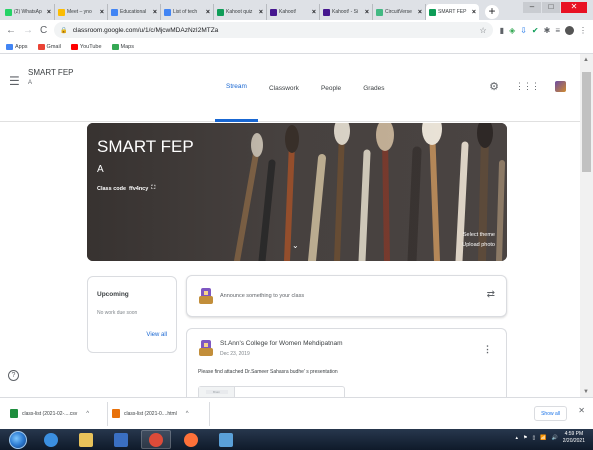 The image size is (593, 450). What do you see at coordinates (550, 413) in the screenshot?
I see `show-all-button: Show all` at bounding box center [550, 413].